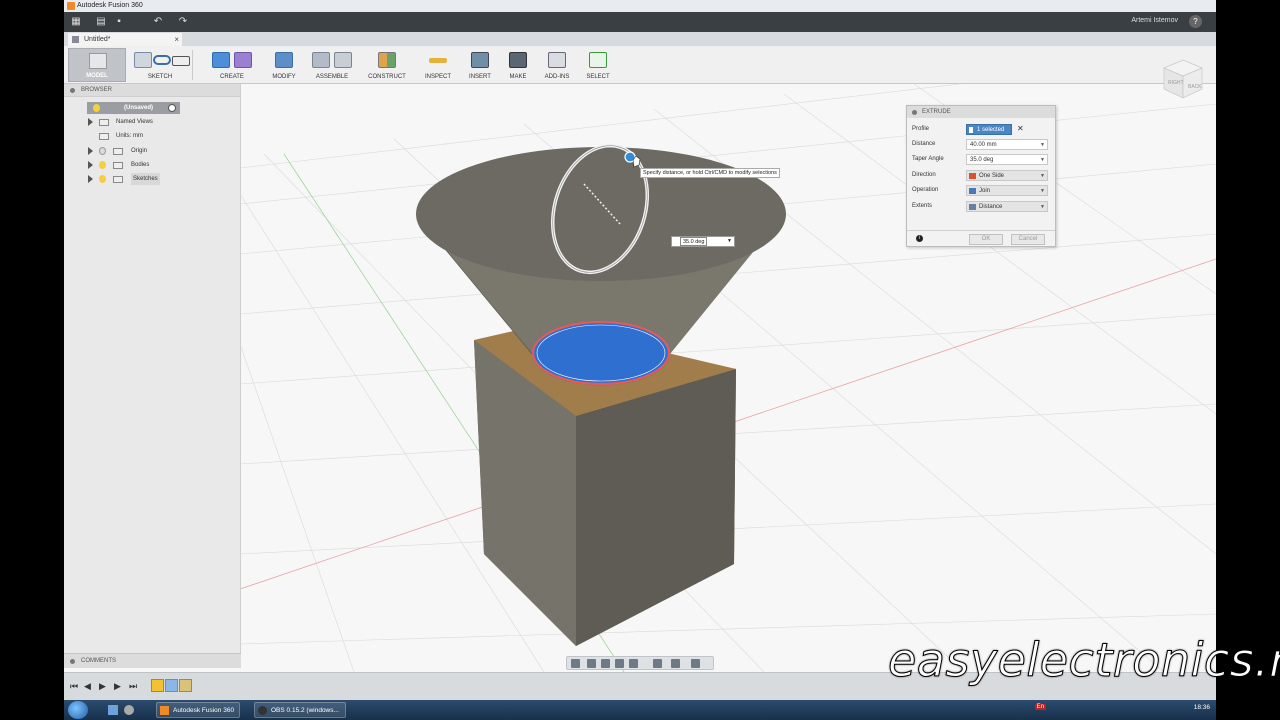  I want to click on browser-item-sketches: Sketches, so click(163, 179).